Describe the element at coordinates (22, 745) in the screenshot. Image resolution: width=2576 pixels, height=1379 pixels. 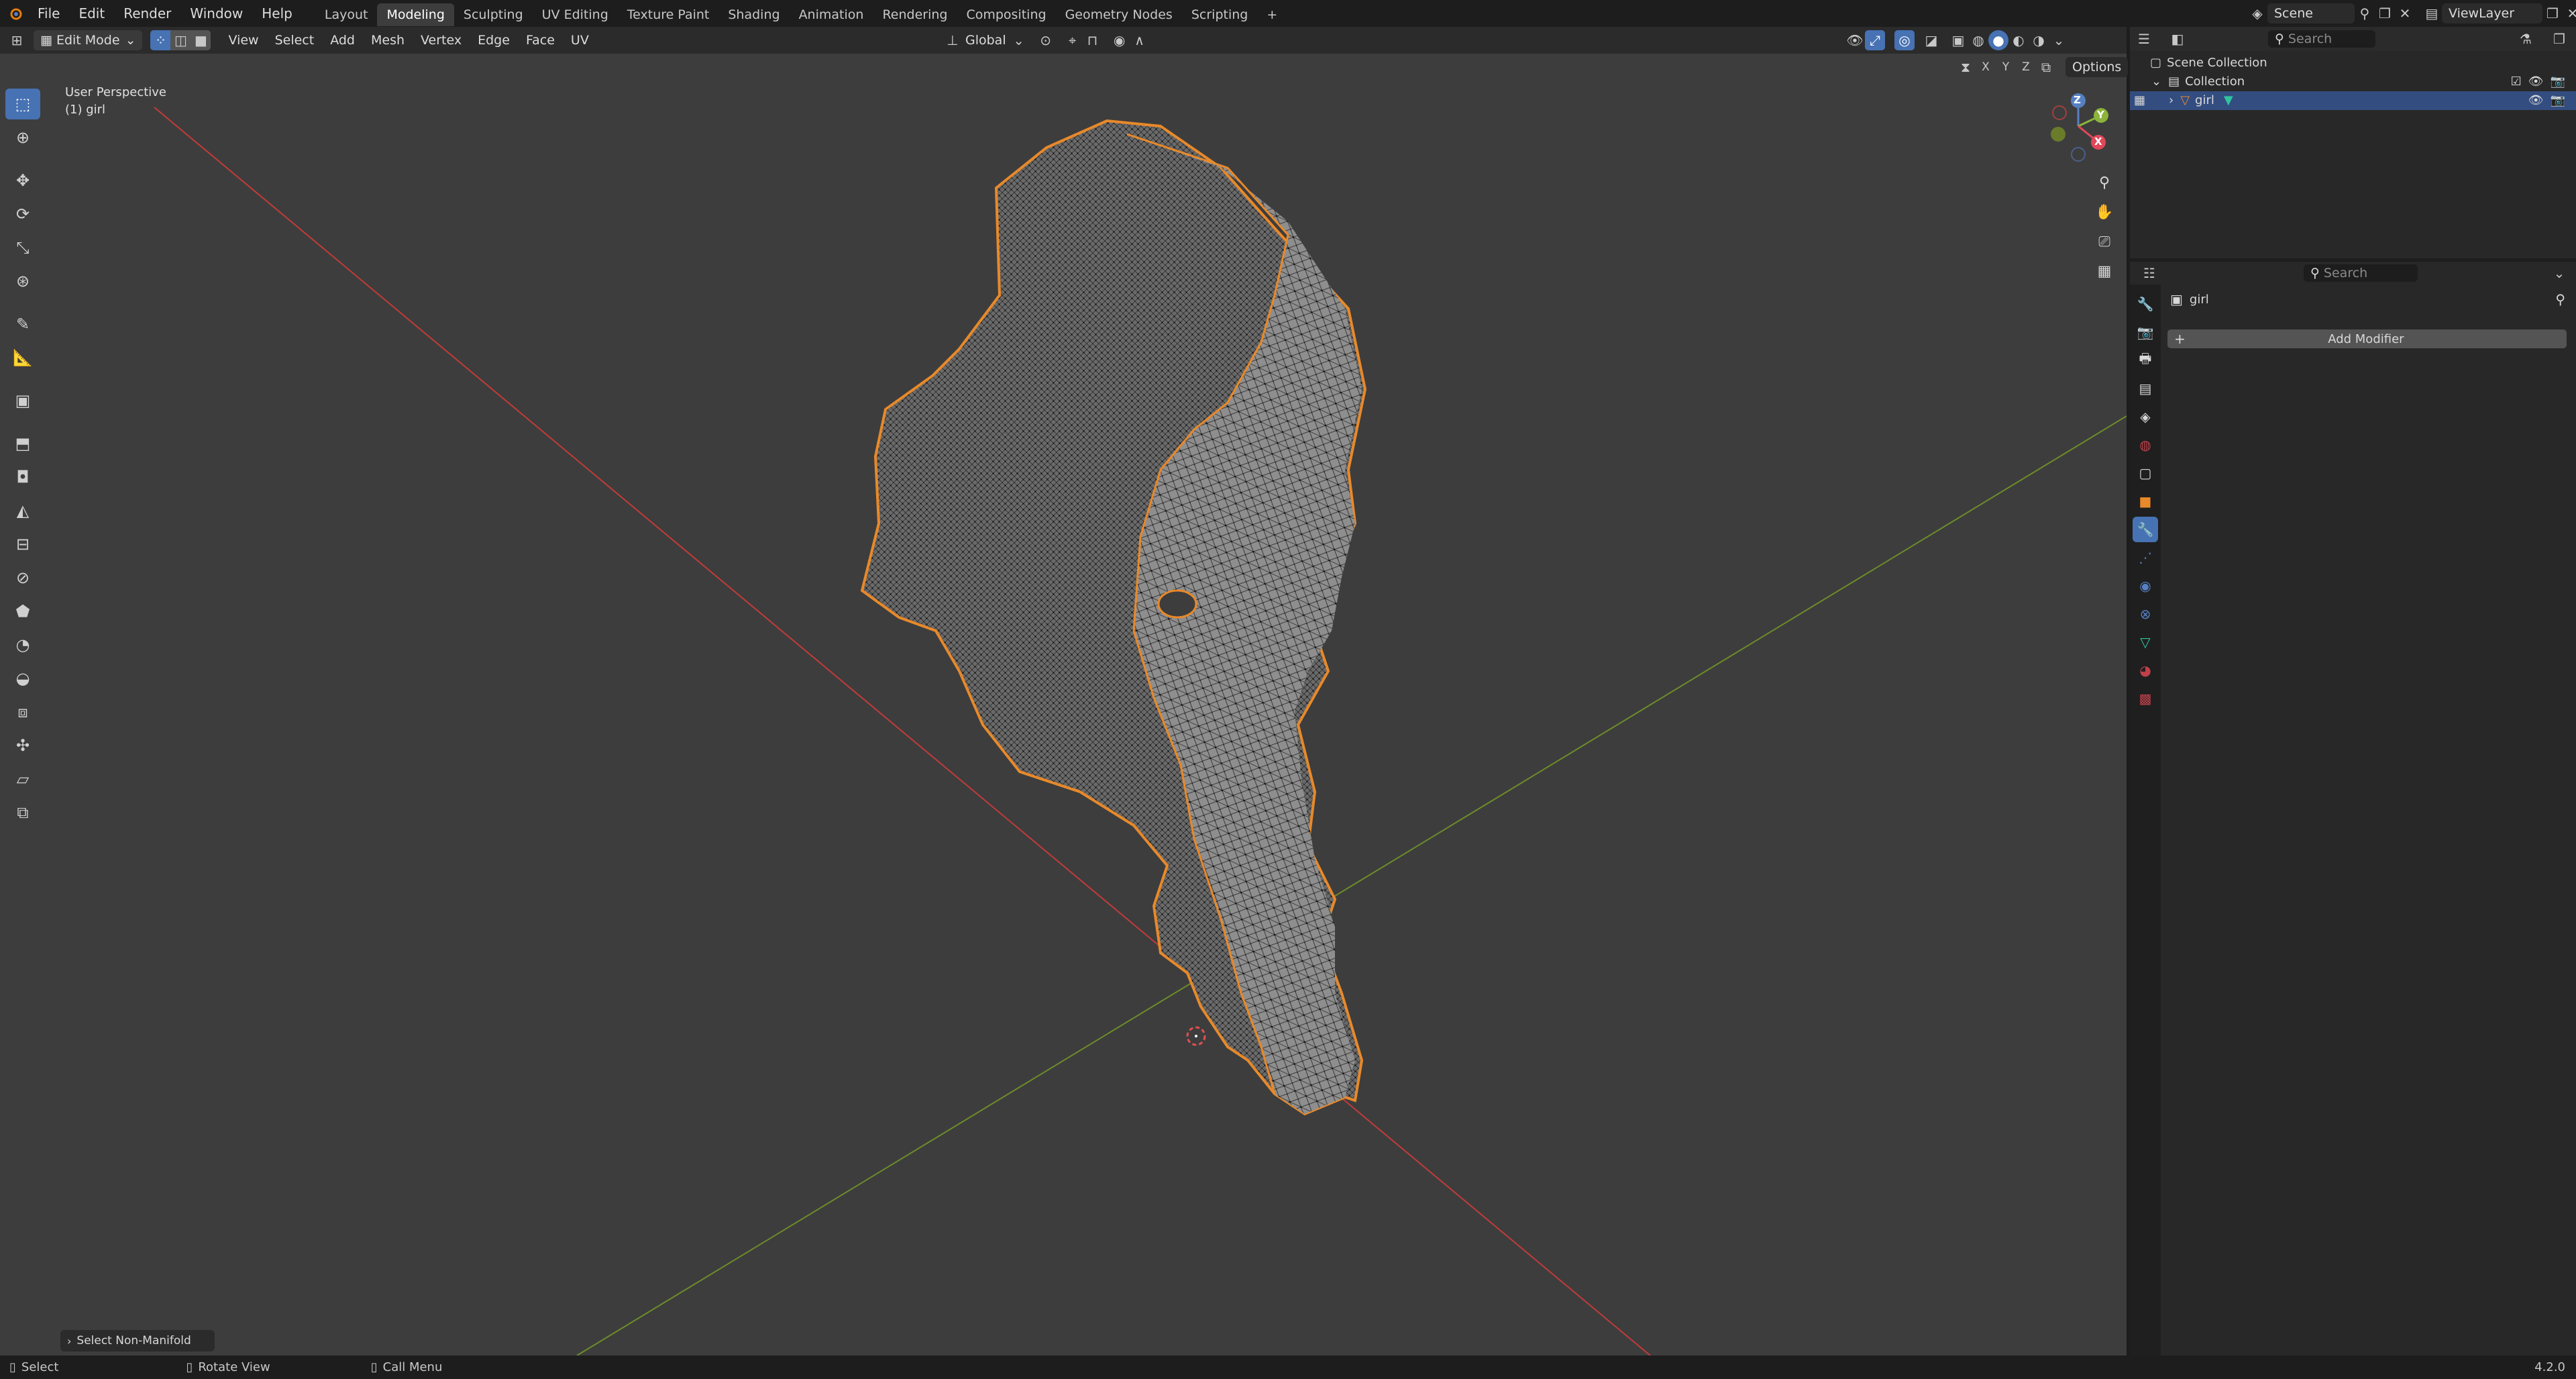
I see `shrink-fatten-tool-icon: ✣` at that location.